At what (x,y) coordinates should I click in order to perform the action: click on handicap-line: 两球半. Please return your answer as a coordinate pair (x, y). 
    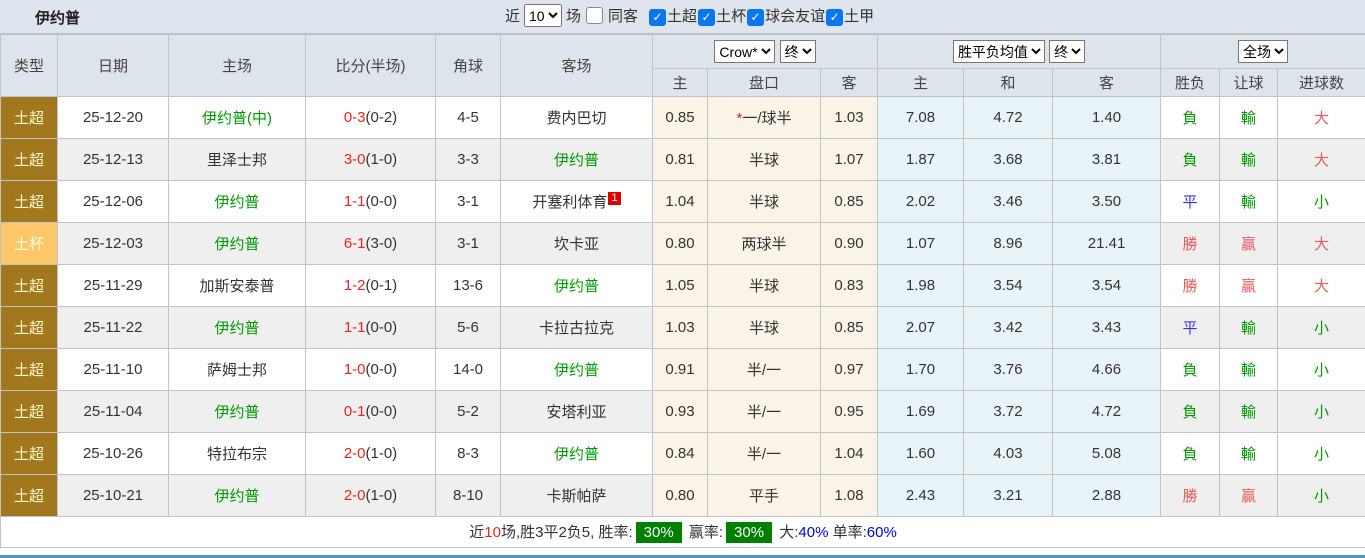
    Looking at the image, I should click on (764, 244).